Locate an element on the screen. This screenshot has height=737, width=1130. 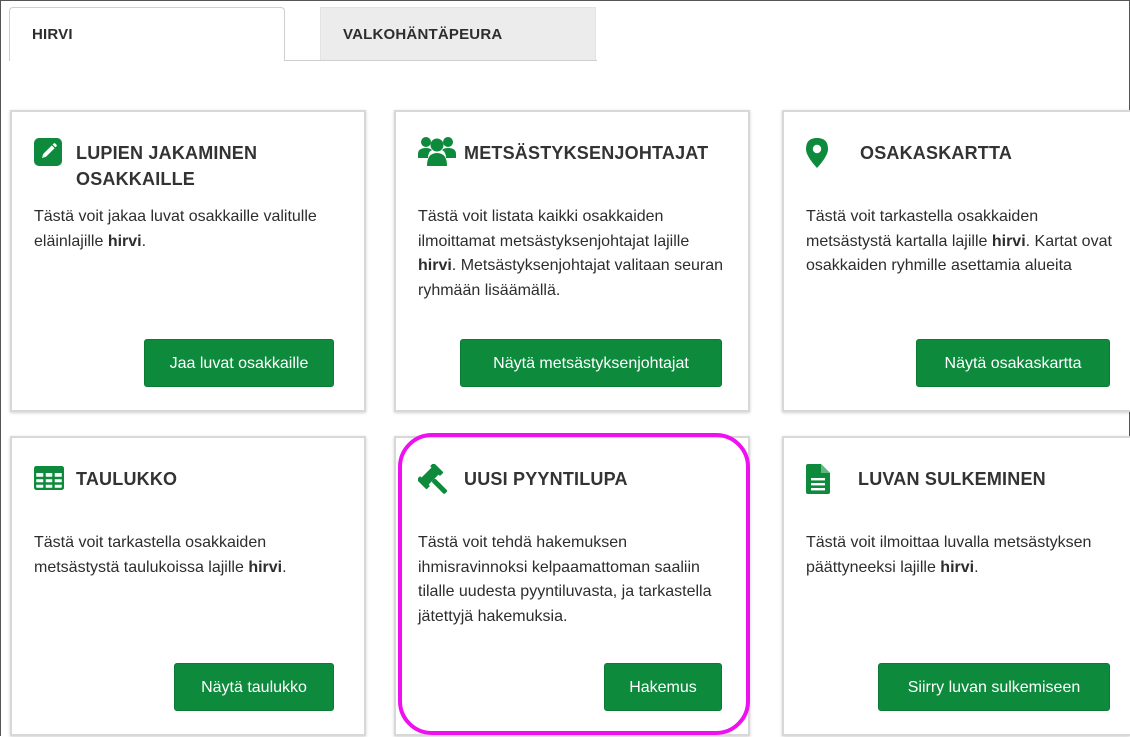
siirry-luvan-sulkemiseen-button: Siirry luvan sulkemiseen is located at coordinates (994, 687).